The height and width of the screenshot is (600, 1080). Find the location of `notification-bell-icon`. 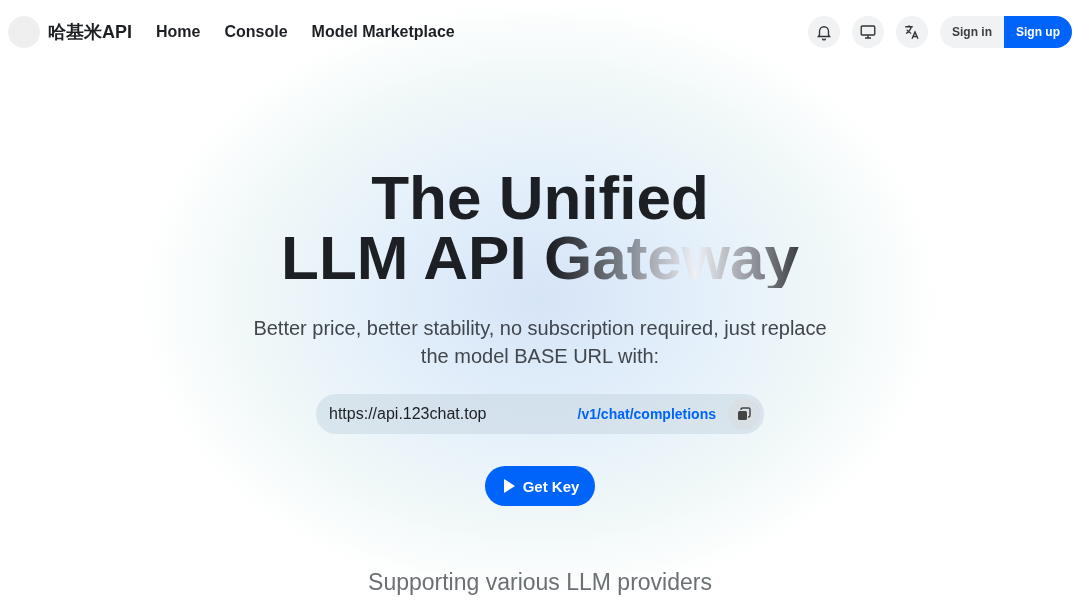

notification-bell-icon is located at coordinates (824, 32).